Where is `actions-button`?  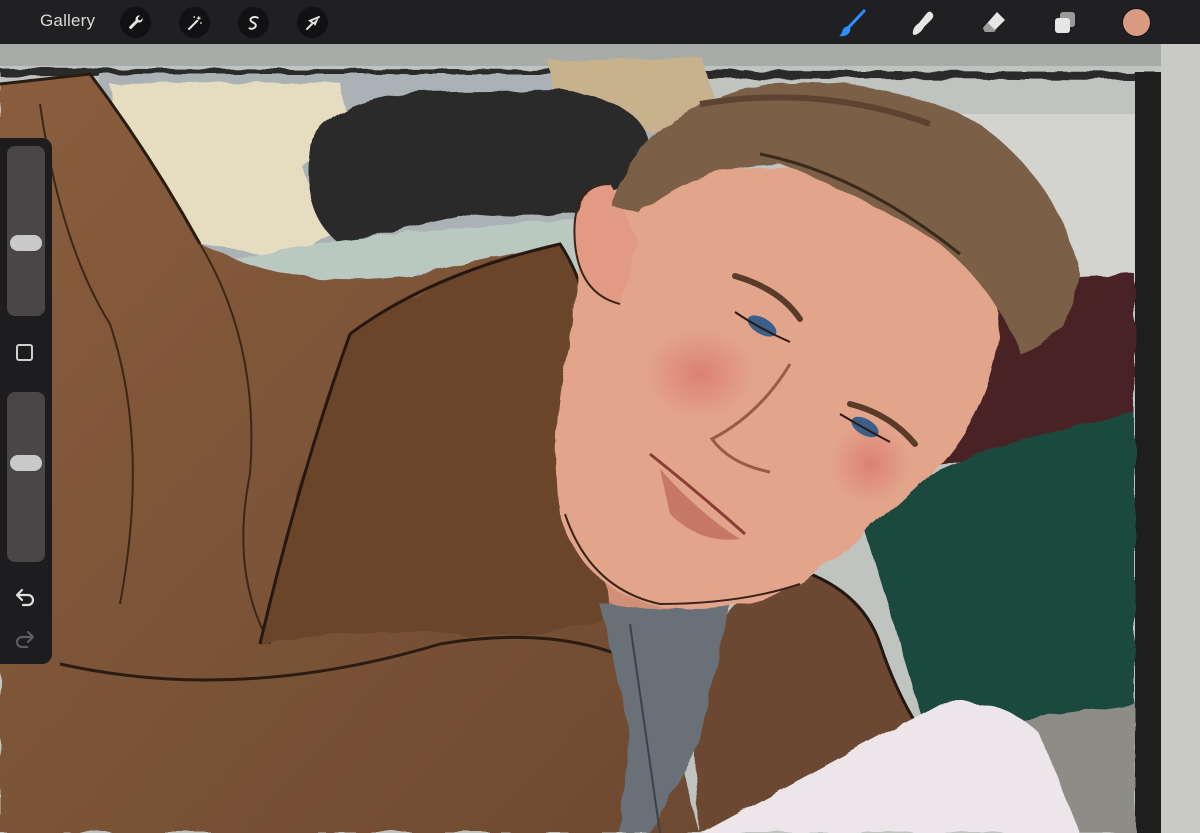
actions-button is located at coordinates (135, 22).